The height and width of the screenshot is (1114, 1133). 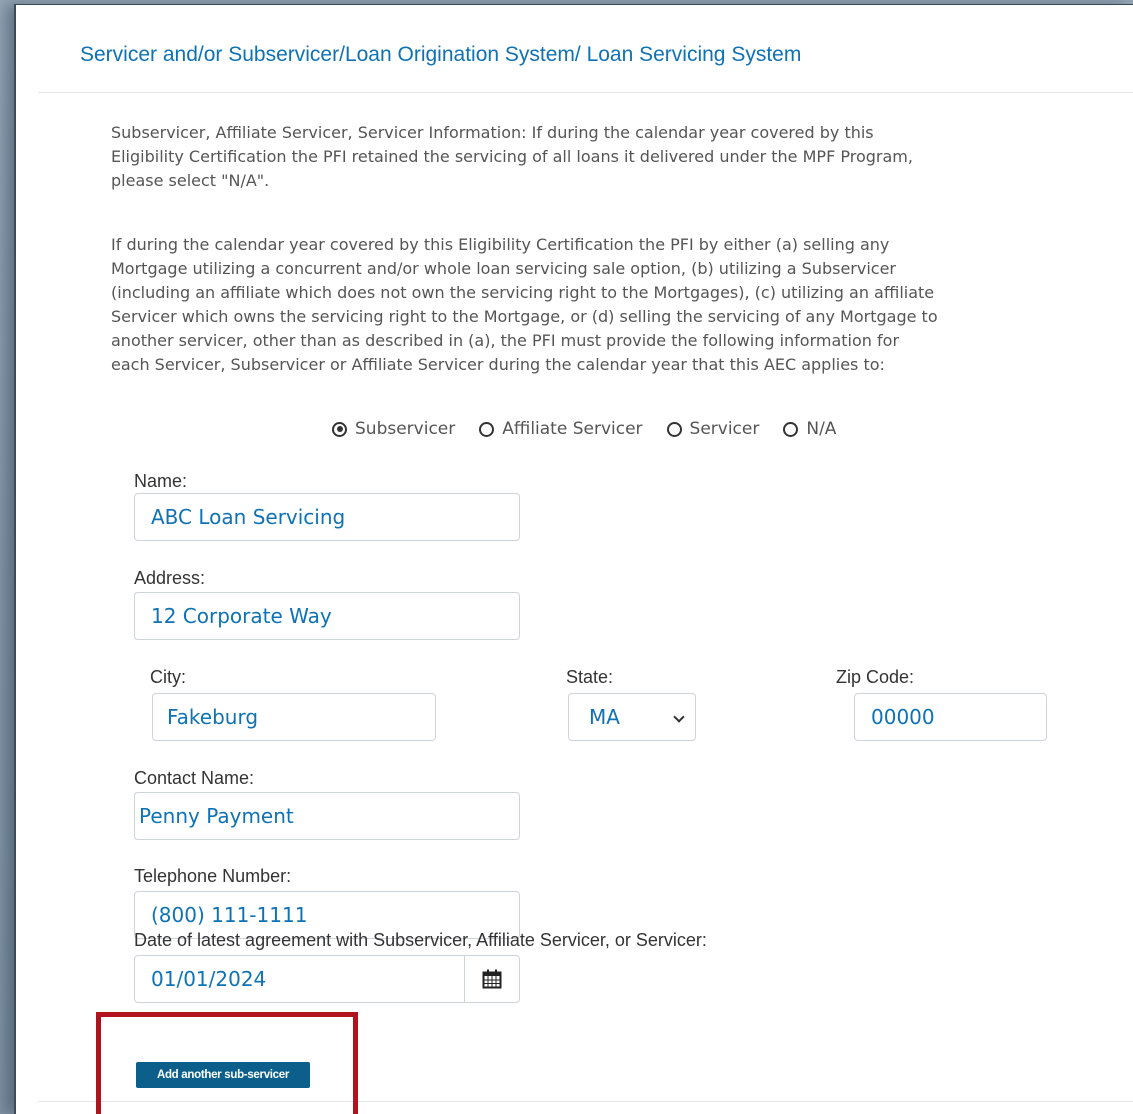 What do you see at coordinates (590, 677) in the screenshot?
I see `state-label: State:` at bounding box center [590, 677].